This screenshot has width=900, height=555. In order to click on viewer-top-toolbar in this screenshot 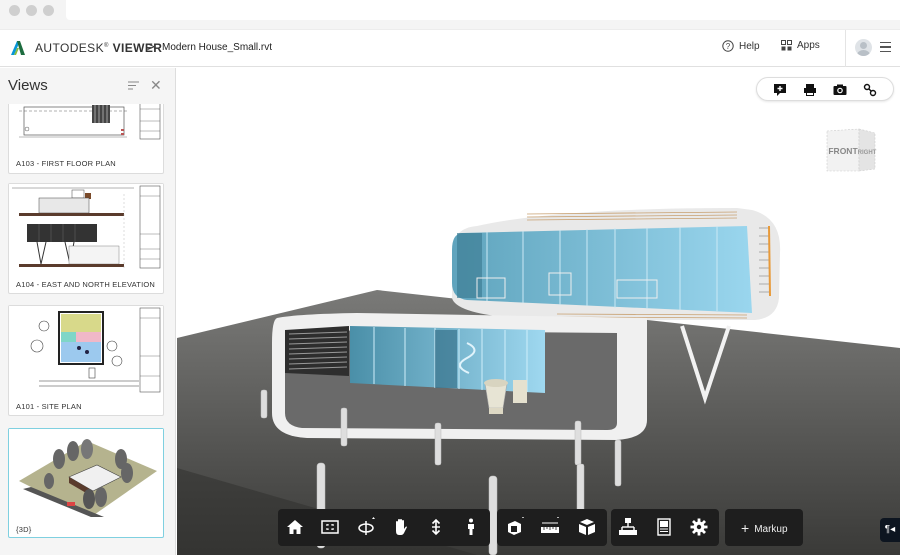, I will do `click(825, 89)`.